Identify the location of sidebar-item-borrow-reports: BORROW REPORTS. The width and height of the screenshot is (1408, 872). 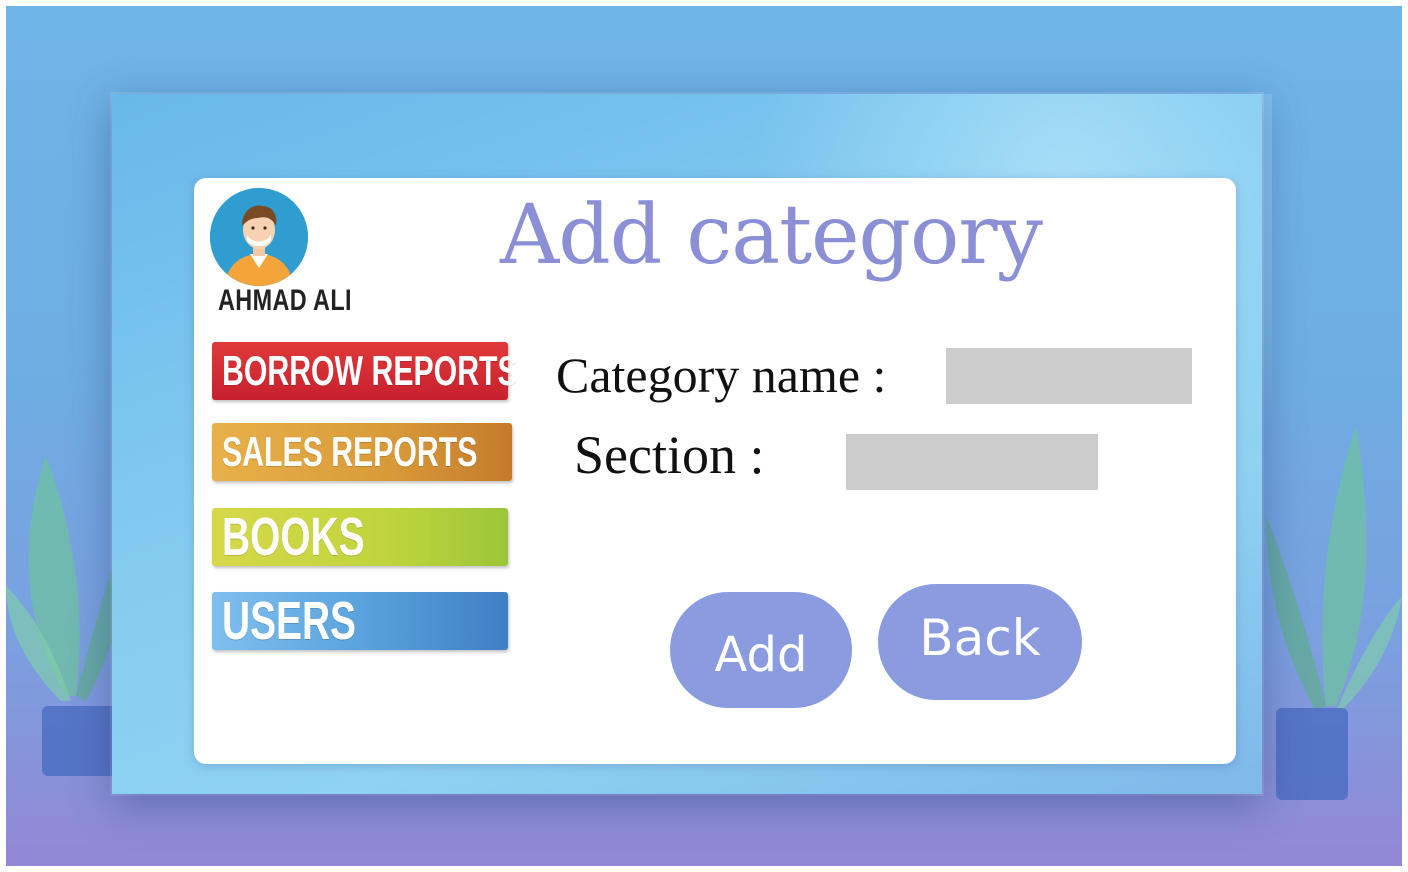
(365, 371).